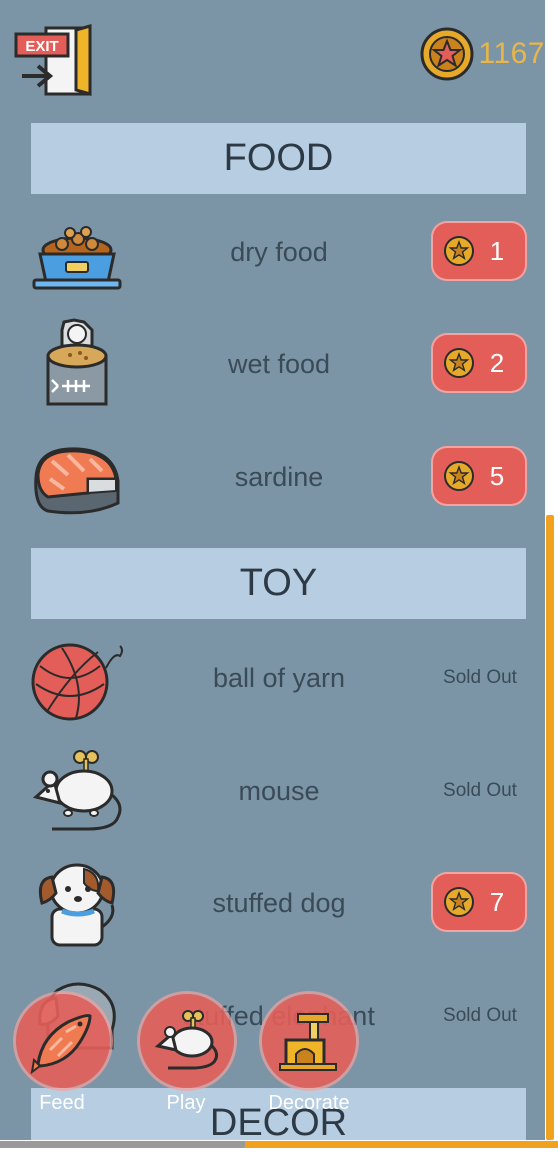 The width and height of the screenshot is (558, 1154). I want to click on section-header-toy: TOY, so click(278, 583).